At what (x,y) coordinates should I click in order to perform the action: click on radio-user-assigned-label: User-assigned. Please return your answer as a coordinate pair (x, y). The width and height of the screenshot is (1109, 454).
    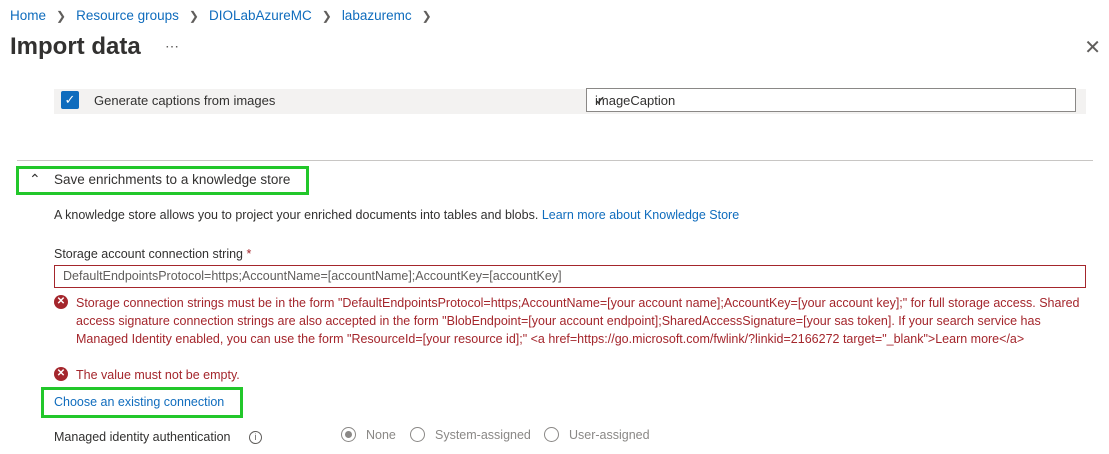
    Looking at the image, I should click on (609, 435).